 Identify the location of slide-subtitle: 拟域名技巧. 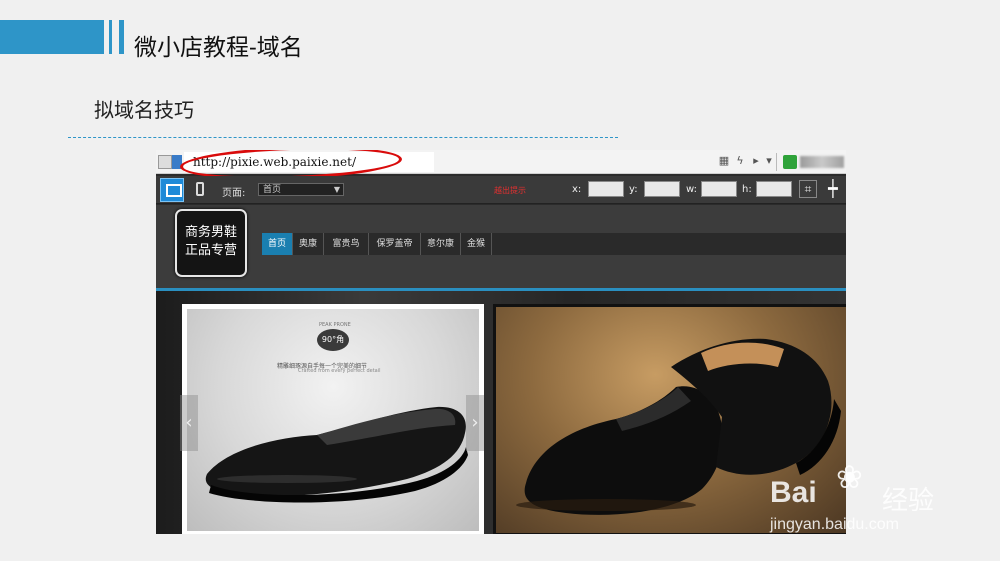
(144, 110).